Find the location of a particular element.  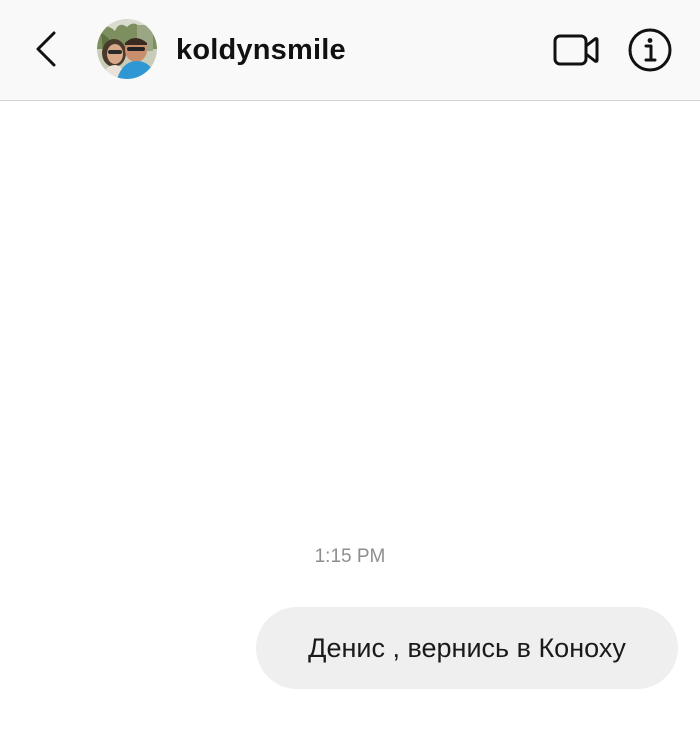

back-button is located at coordinates (46, 49).